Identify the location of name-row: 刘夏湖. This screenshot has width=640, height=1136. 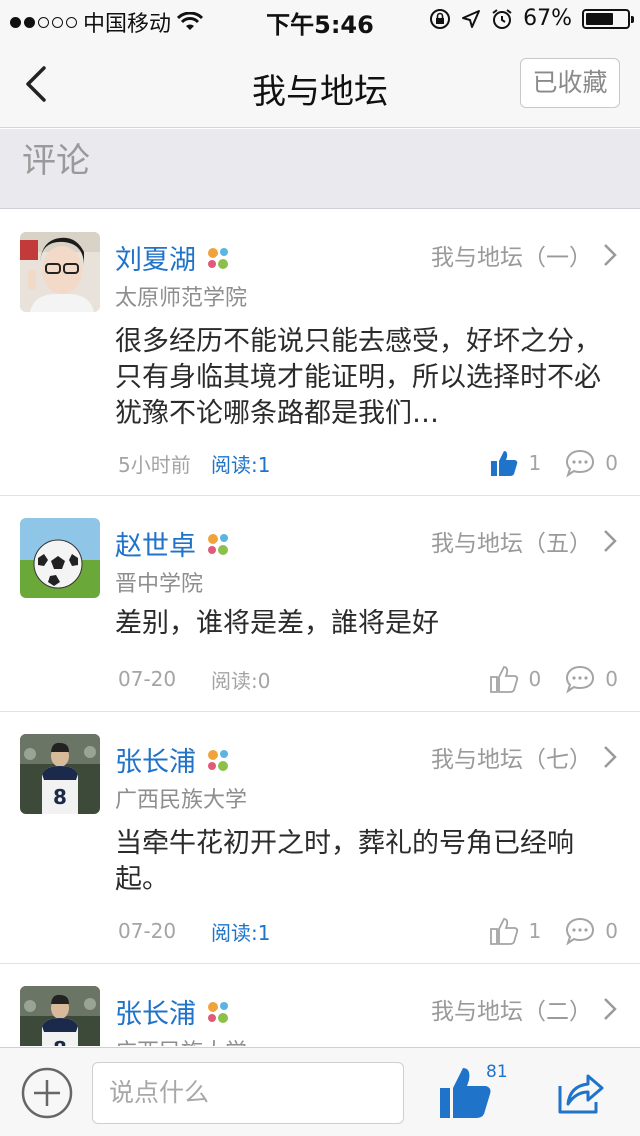
(173, 257).